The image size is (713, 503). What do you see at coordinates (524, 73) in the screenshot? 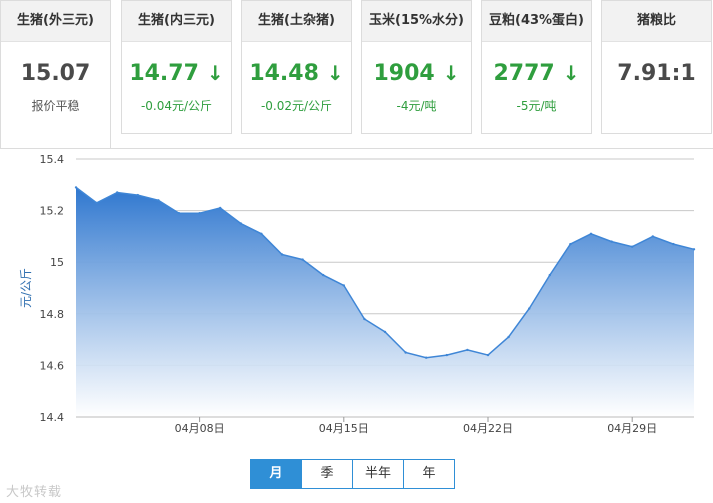
I see `price-card-value-text: 2777` at bounding box center [524, 73].